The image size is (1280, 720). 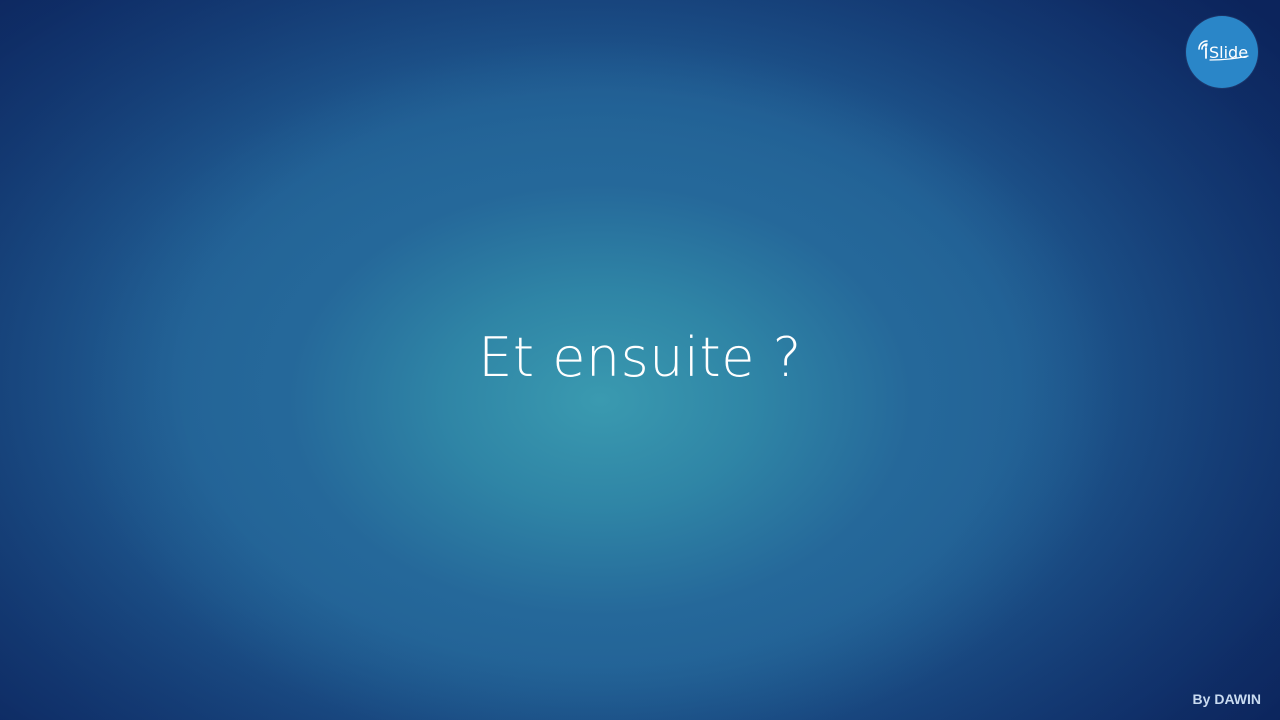 I want to click on slide-title: Et ensuite ?, so click(x=640, y=357).